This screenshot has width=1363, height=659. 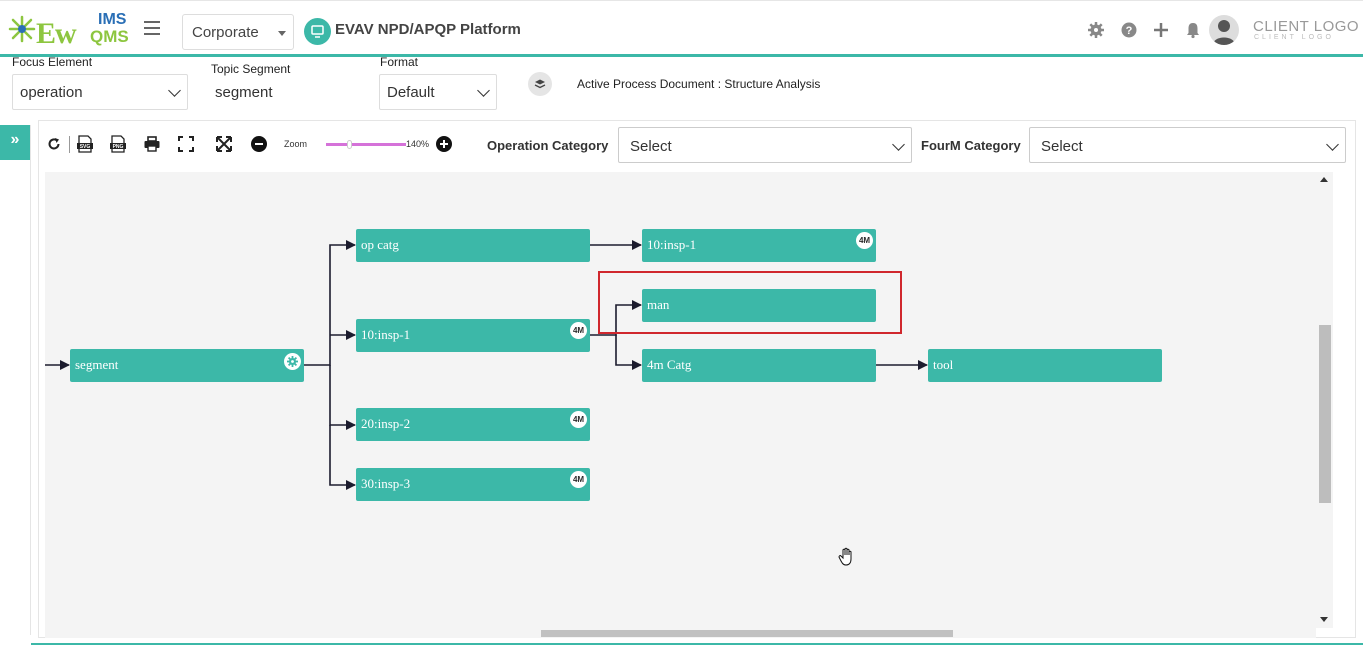 I want to click on node-op-catg: op catg, so click(x=473, y=245).